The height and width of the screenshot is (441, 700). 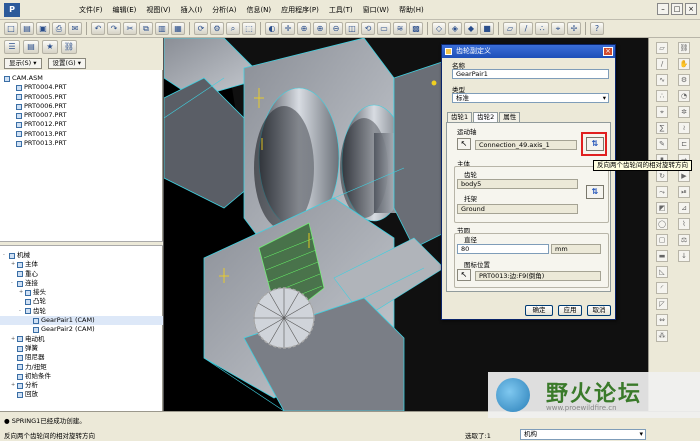 I want to click on mechanism-tree-item: + 接头, so click(x=81, y=292).